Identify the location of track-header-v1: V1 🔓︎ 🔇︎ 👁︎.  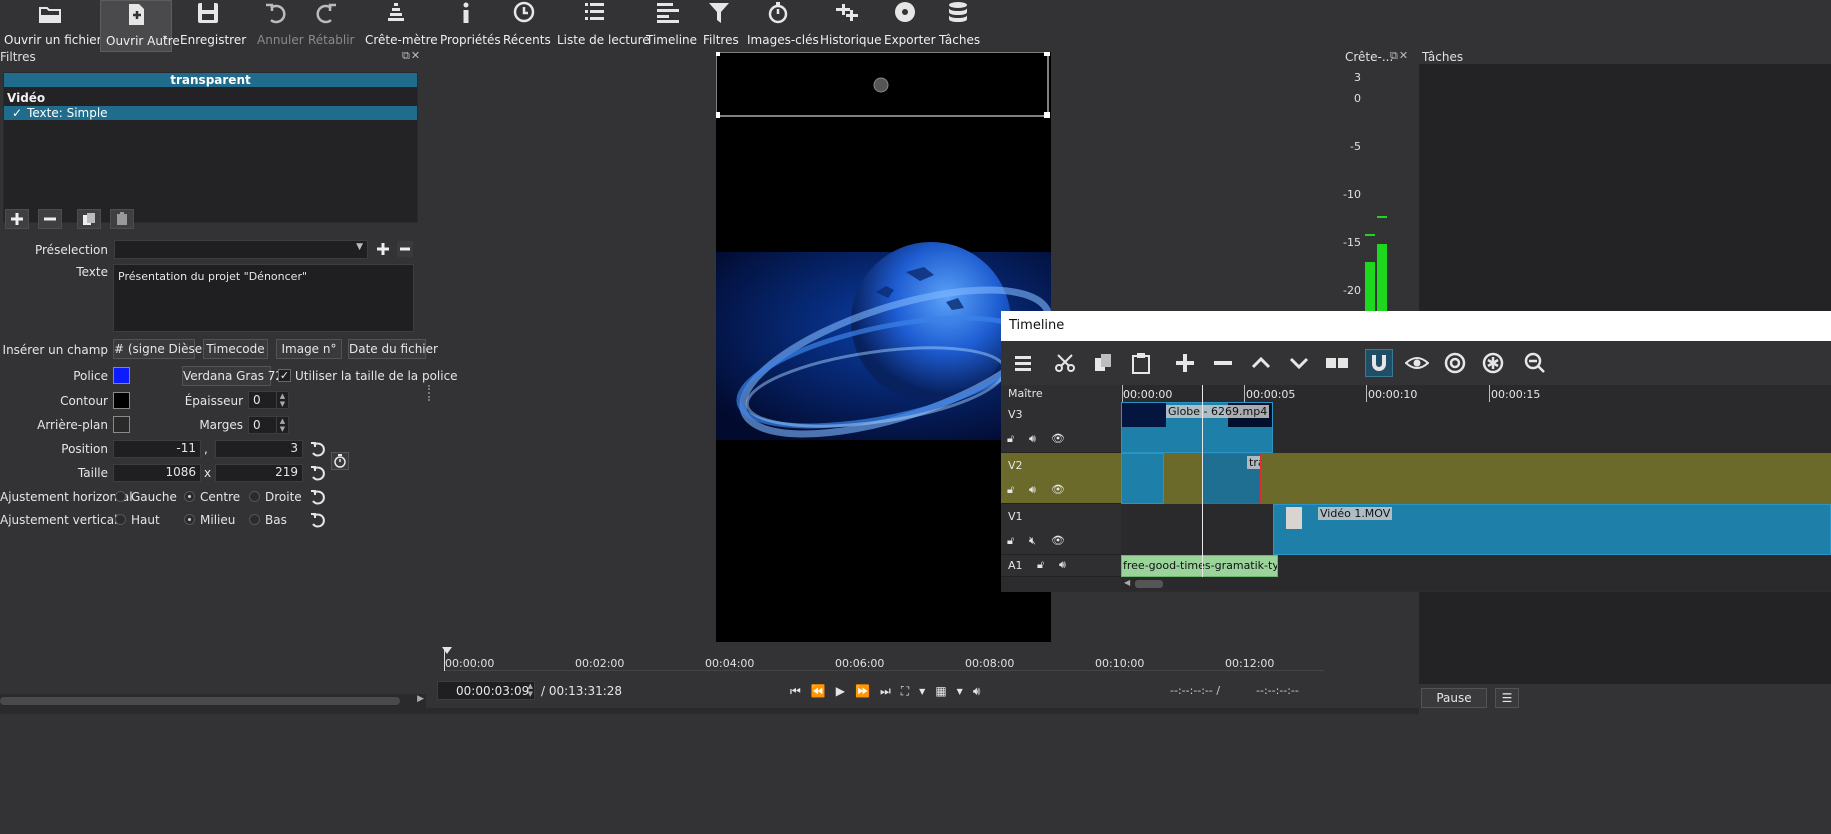
(1061, 529).